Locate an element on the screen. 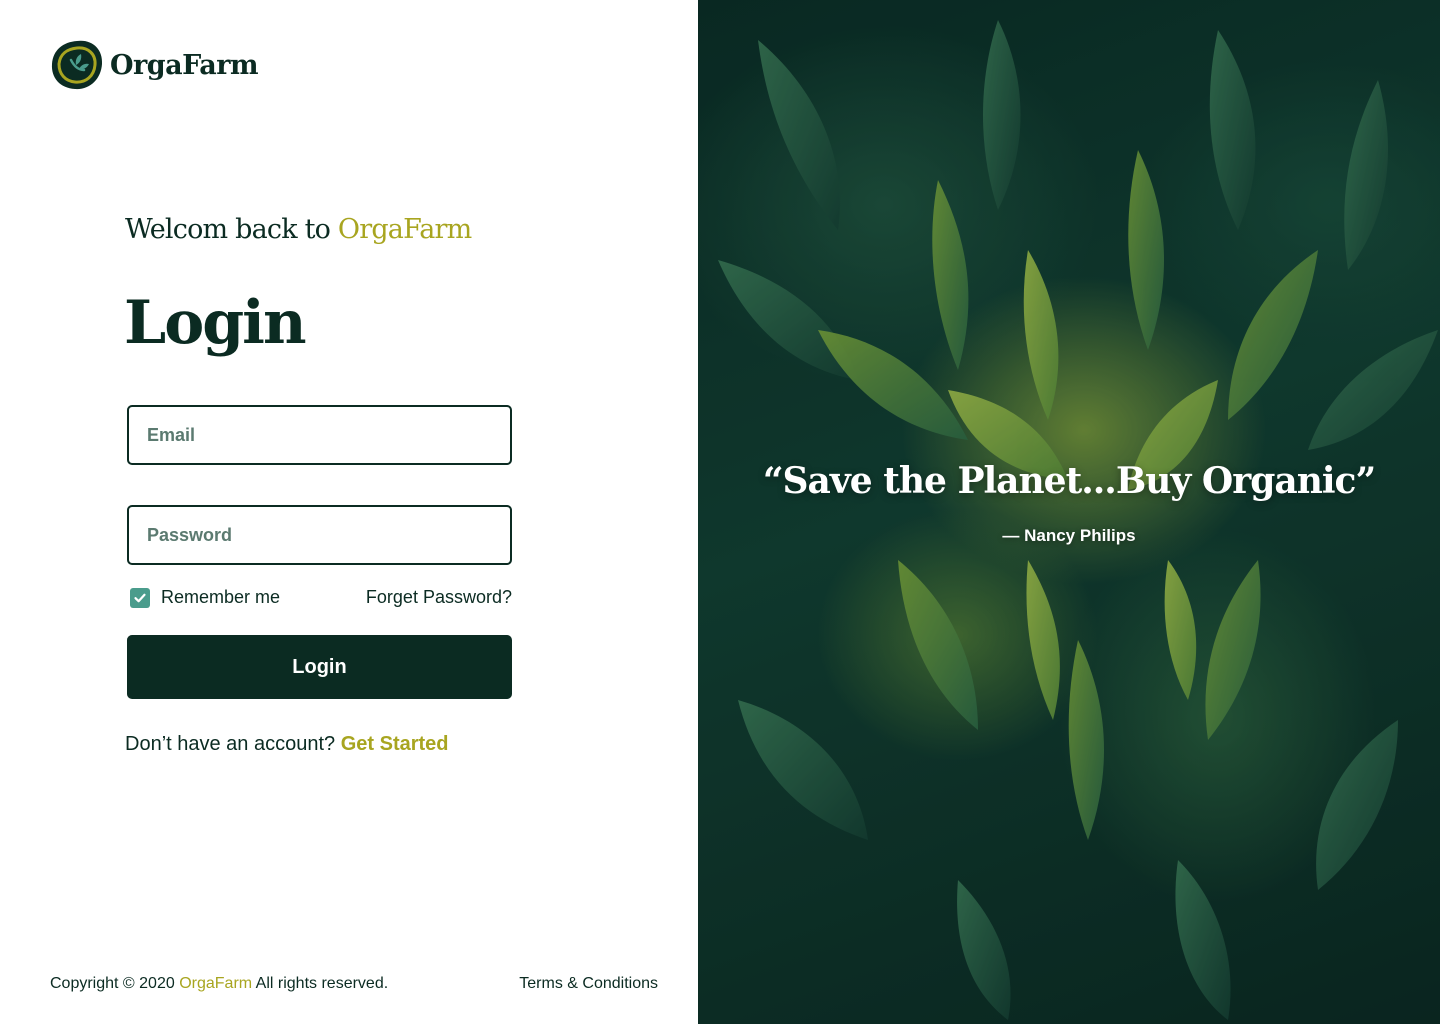 The height and width of the screenshot is (1024, 1440). welcome-heading: Welcom back to OrgaFarm is located at coordinates (298, 229).